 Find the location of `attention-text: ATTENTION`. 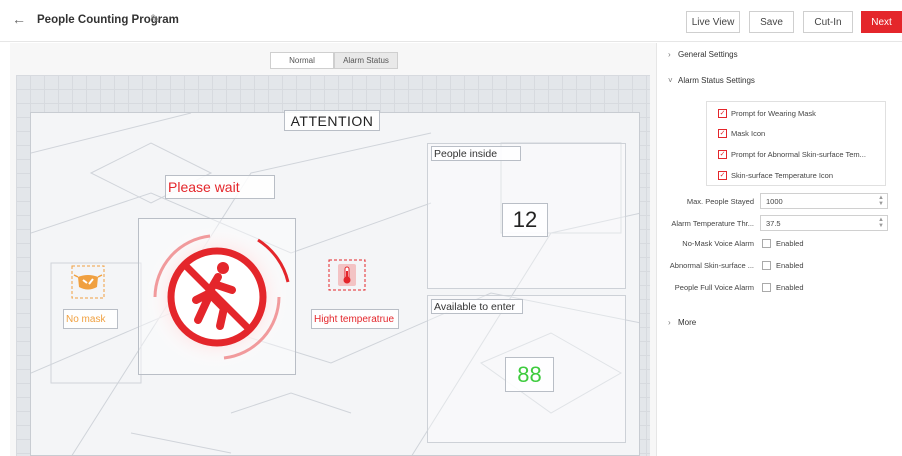

attention-text: ATTENTION is located at coordinates (332, 120).